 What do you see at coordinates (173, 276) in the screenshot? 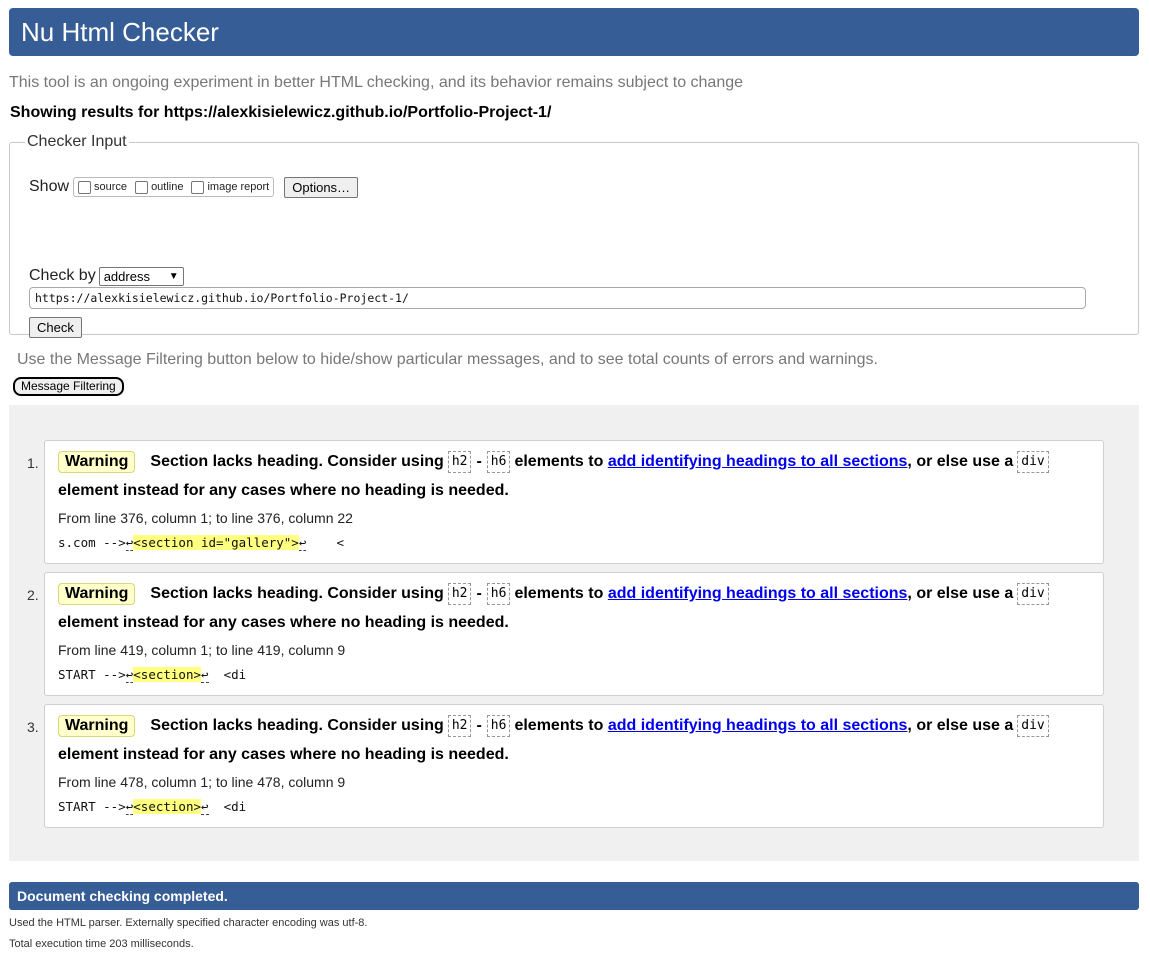
I see `chevron-down-icon: ▼` at bounding box center [173, 276].